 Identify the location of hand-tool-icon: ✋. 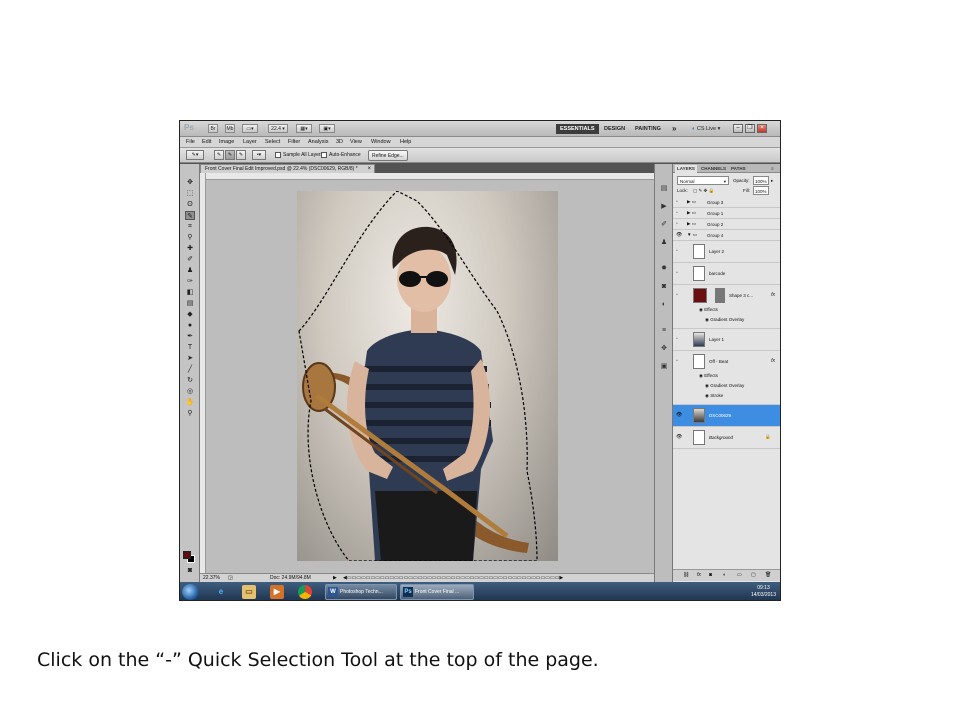
(190, 402).